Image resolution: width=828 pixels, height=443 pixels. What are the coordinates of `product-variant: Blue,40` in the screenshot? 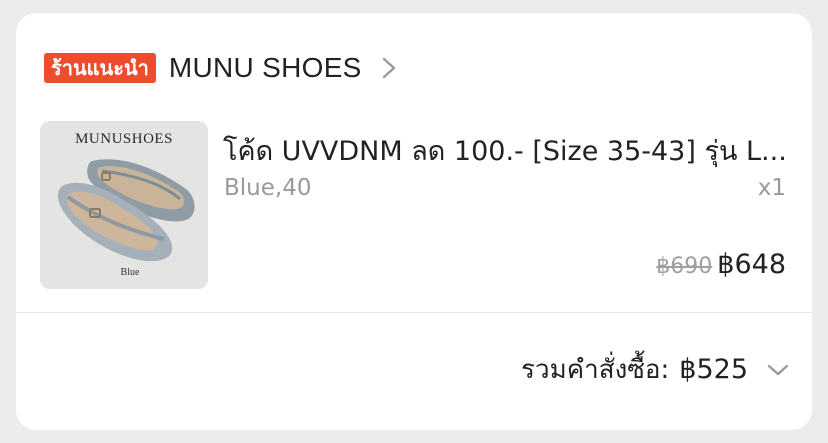 It's located at (268, 188).